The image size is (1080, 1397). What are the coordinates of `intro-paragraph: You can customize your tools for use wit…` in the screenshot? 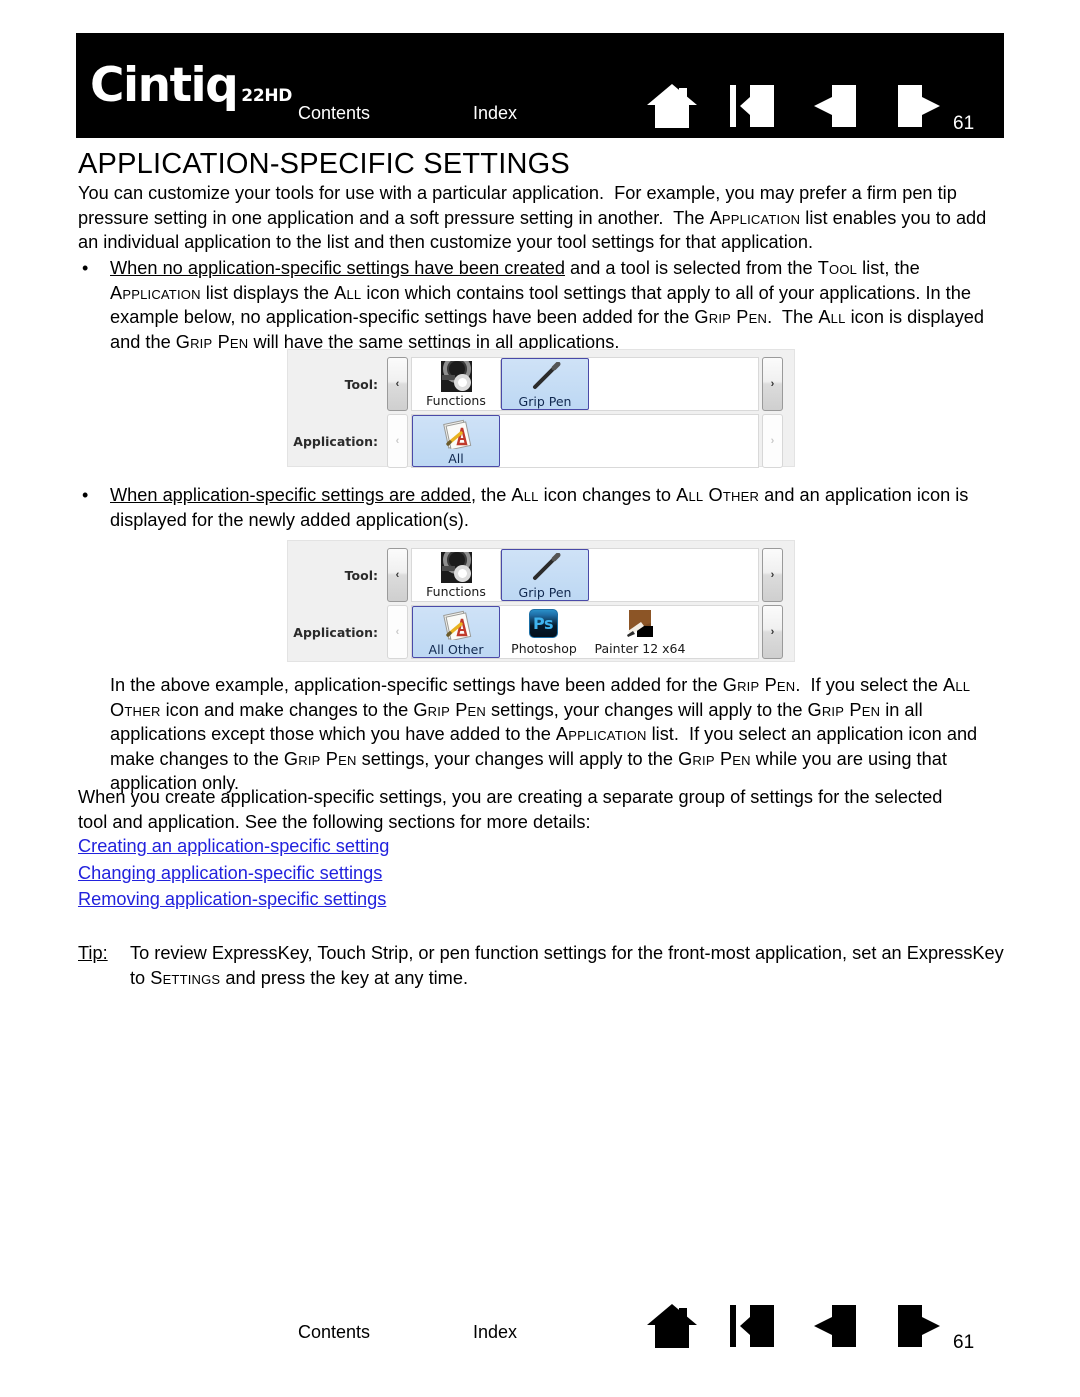 It's located at (532, 218).